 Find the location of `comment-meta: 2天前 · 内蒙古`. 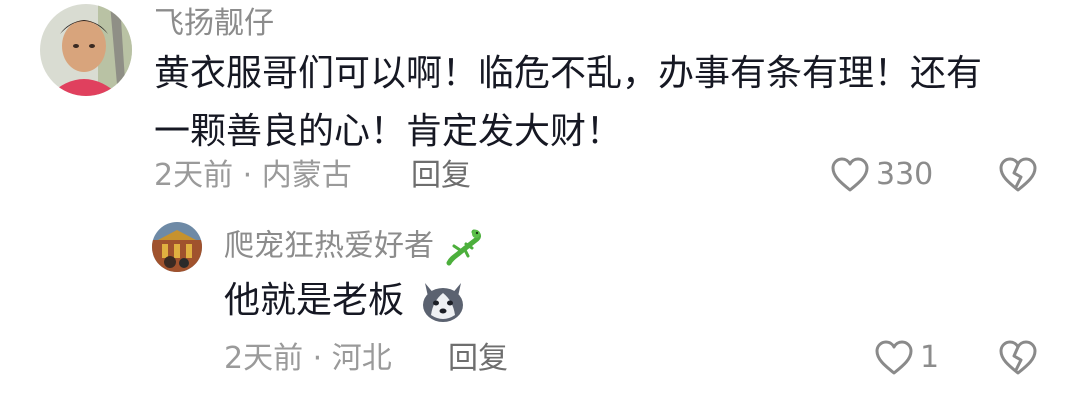

comment-meta: 2天前 · 内蒙古 is located at coordinates (253, 176).